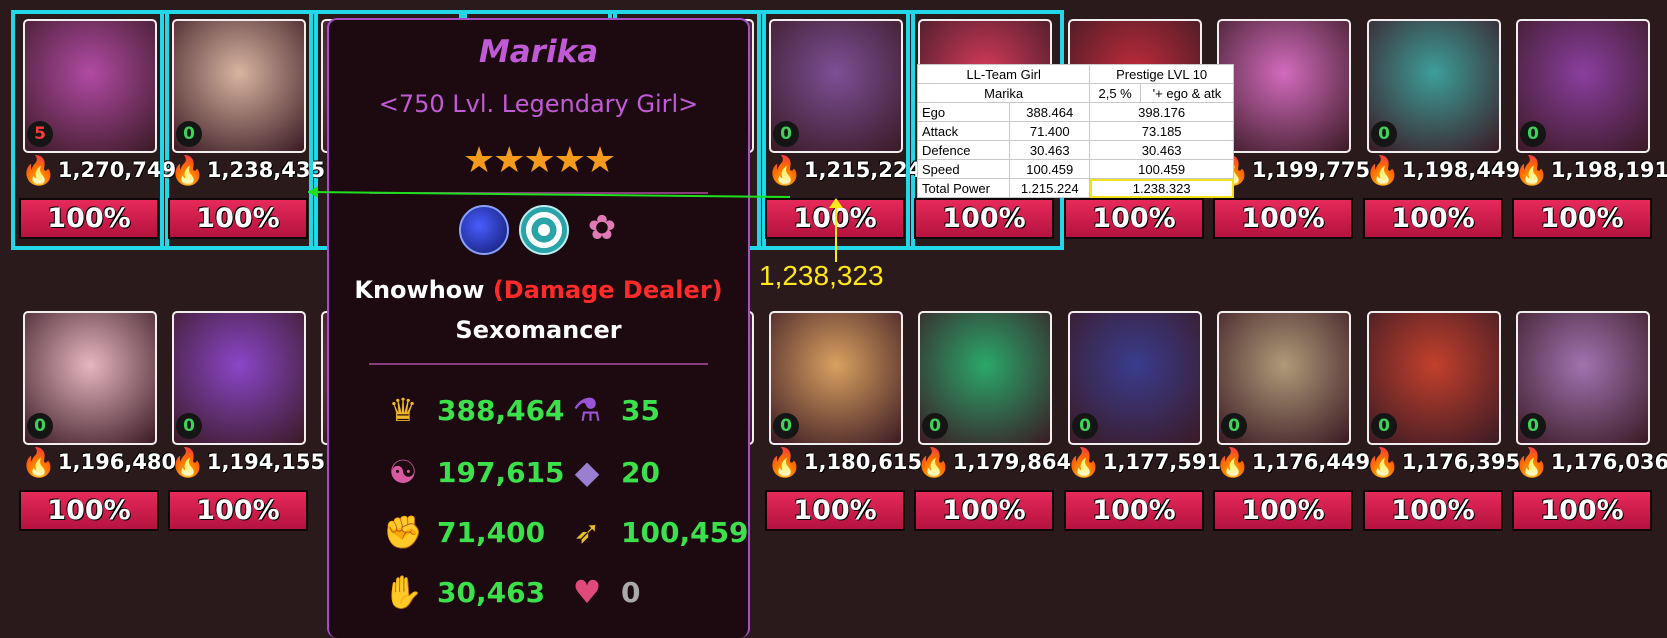 This screenshot has height=638, width=1667. What do you see at coordinates (963, 188) in the screenshot?
I see `table-cell: Total Power` at bounding box center [963, 188].